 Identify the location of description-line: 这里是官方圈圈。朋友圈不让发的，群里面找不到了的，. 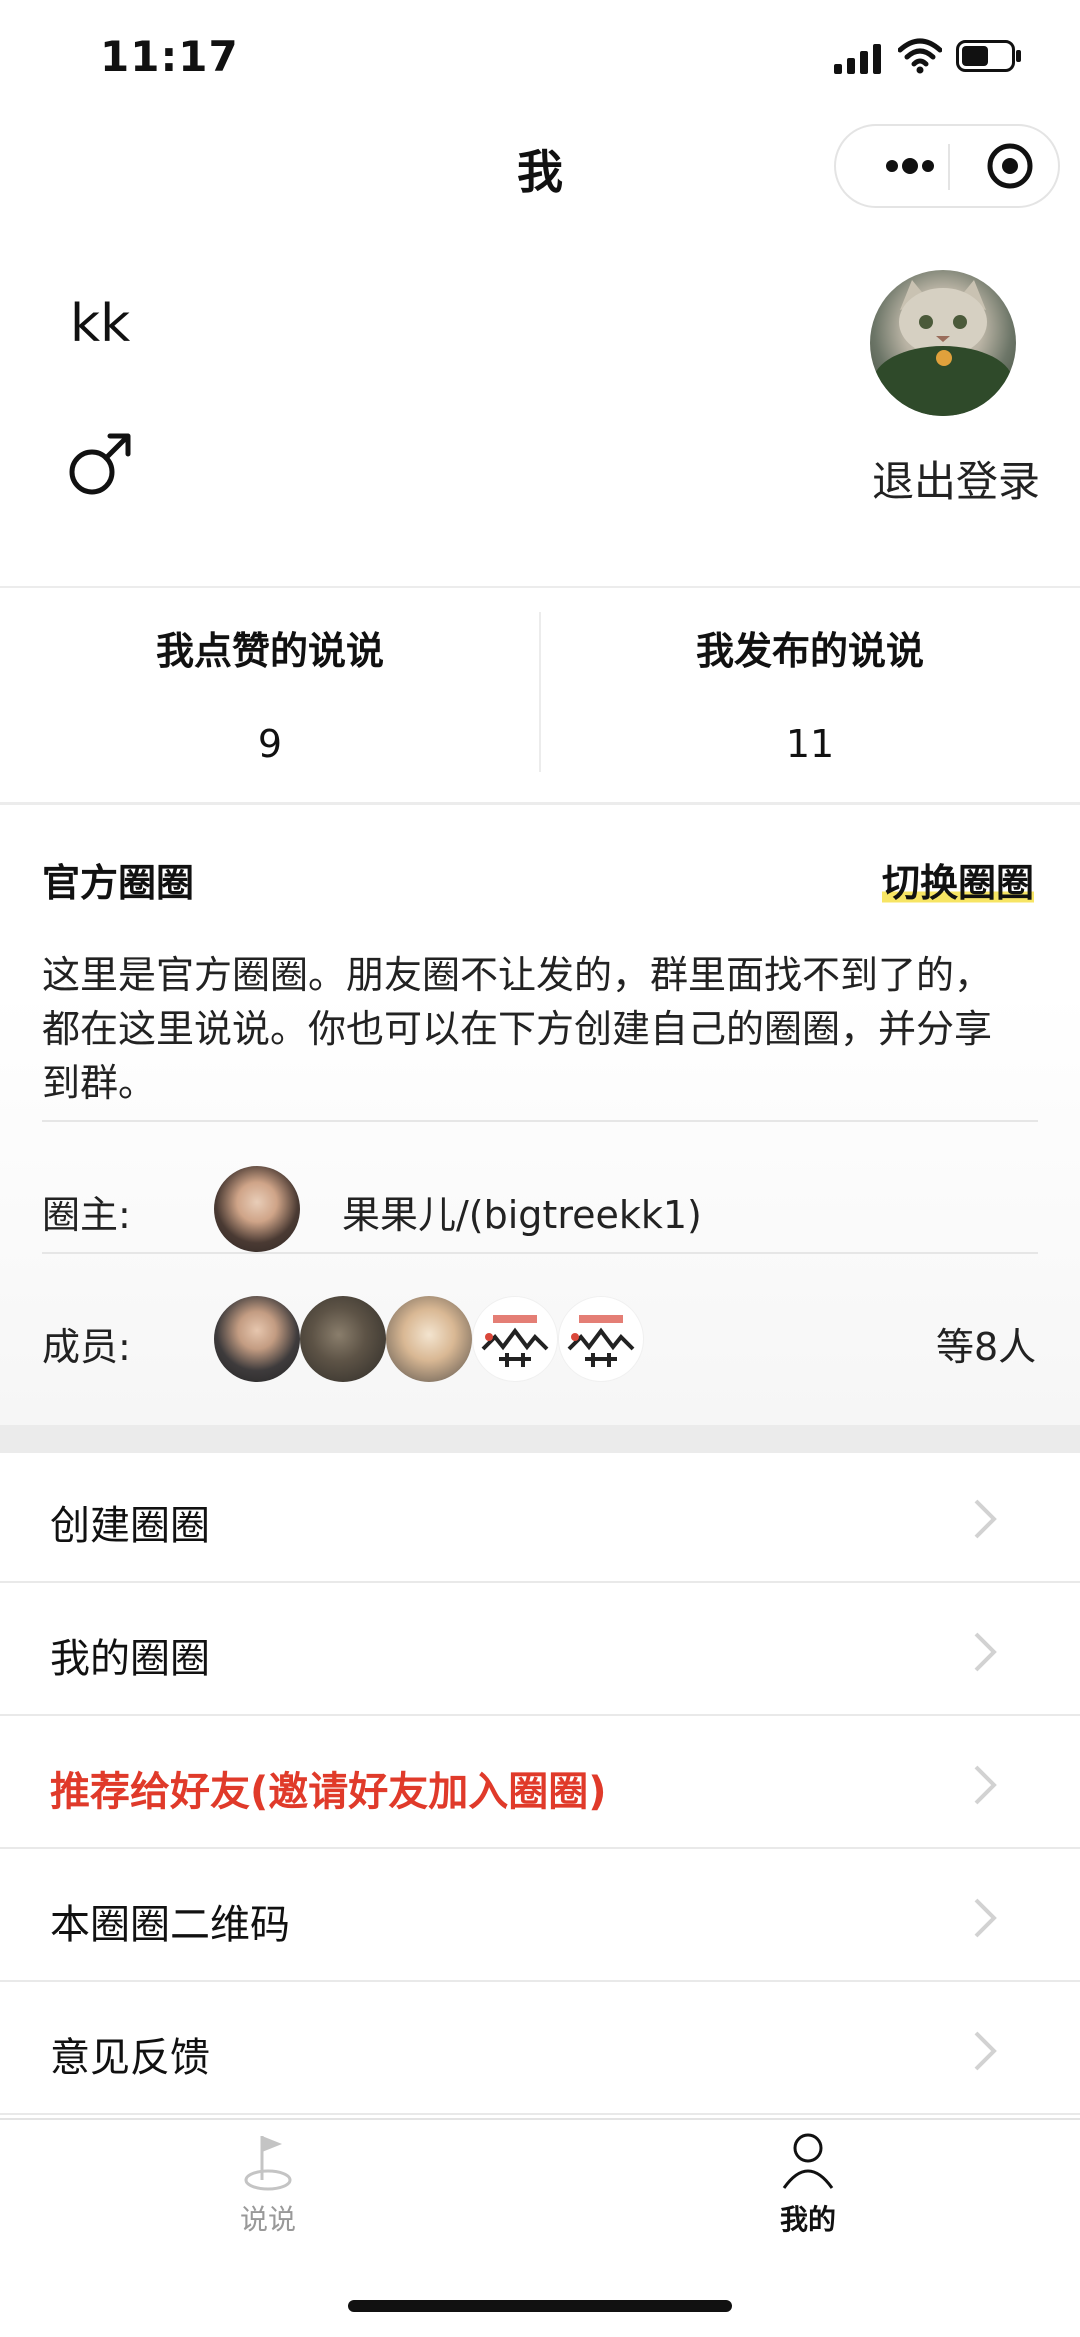
(517, 975).